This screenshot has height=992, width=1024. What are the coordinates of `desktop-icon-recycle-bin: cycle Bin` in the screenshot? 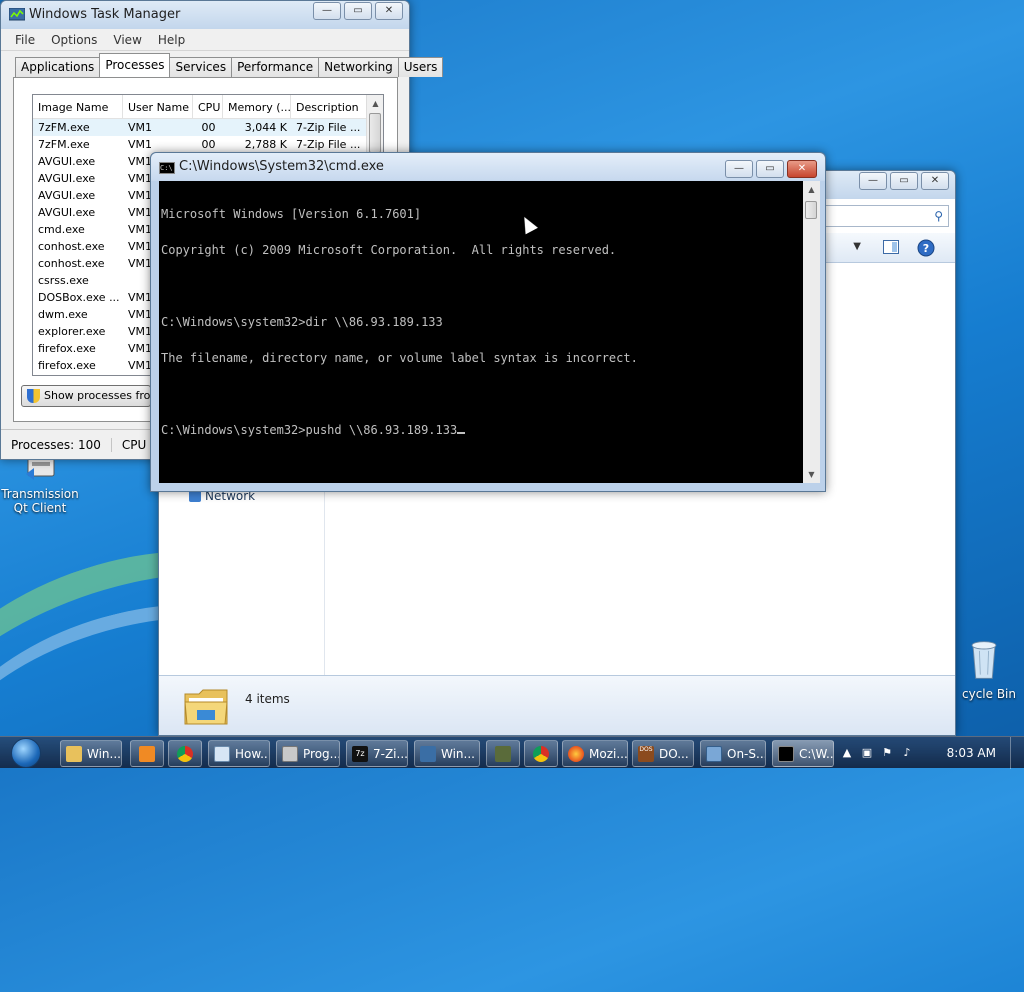 It's located at (984, 669).